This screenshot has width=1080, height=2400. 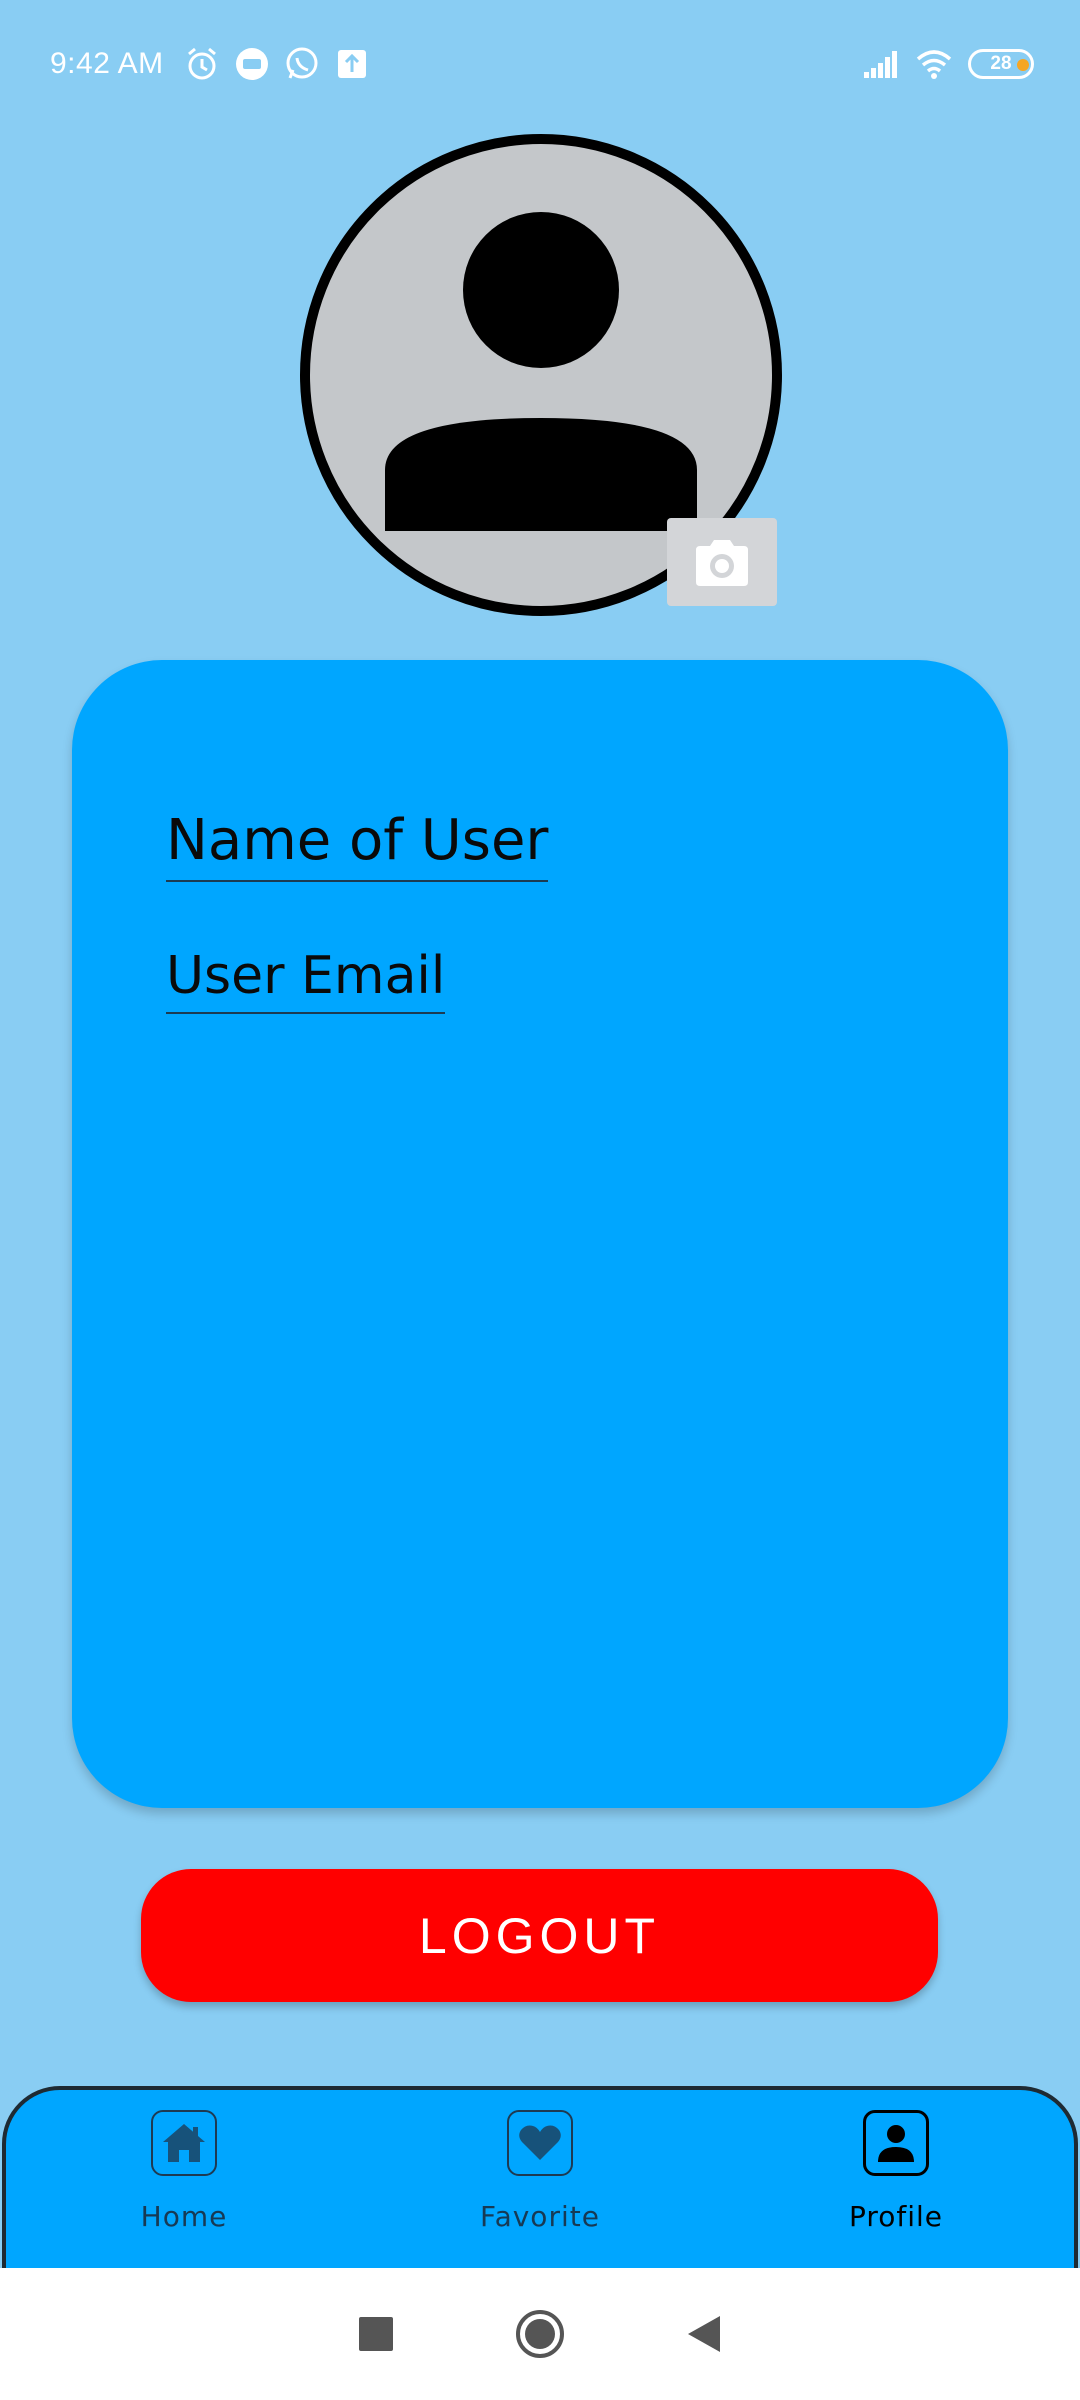 I want to click on battery-charge-dot, so click(x=1023, y=65).